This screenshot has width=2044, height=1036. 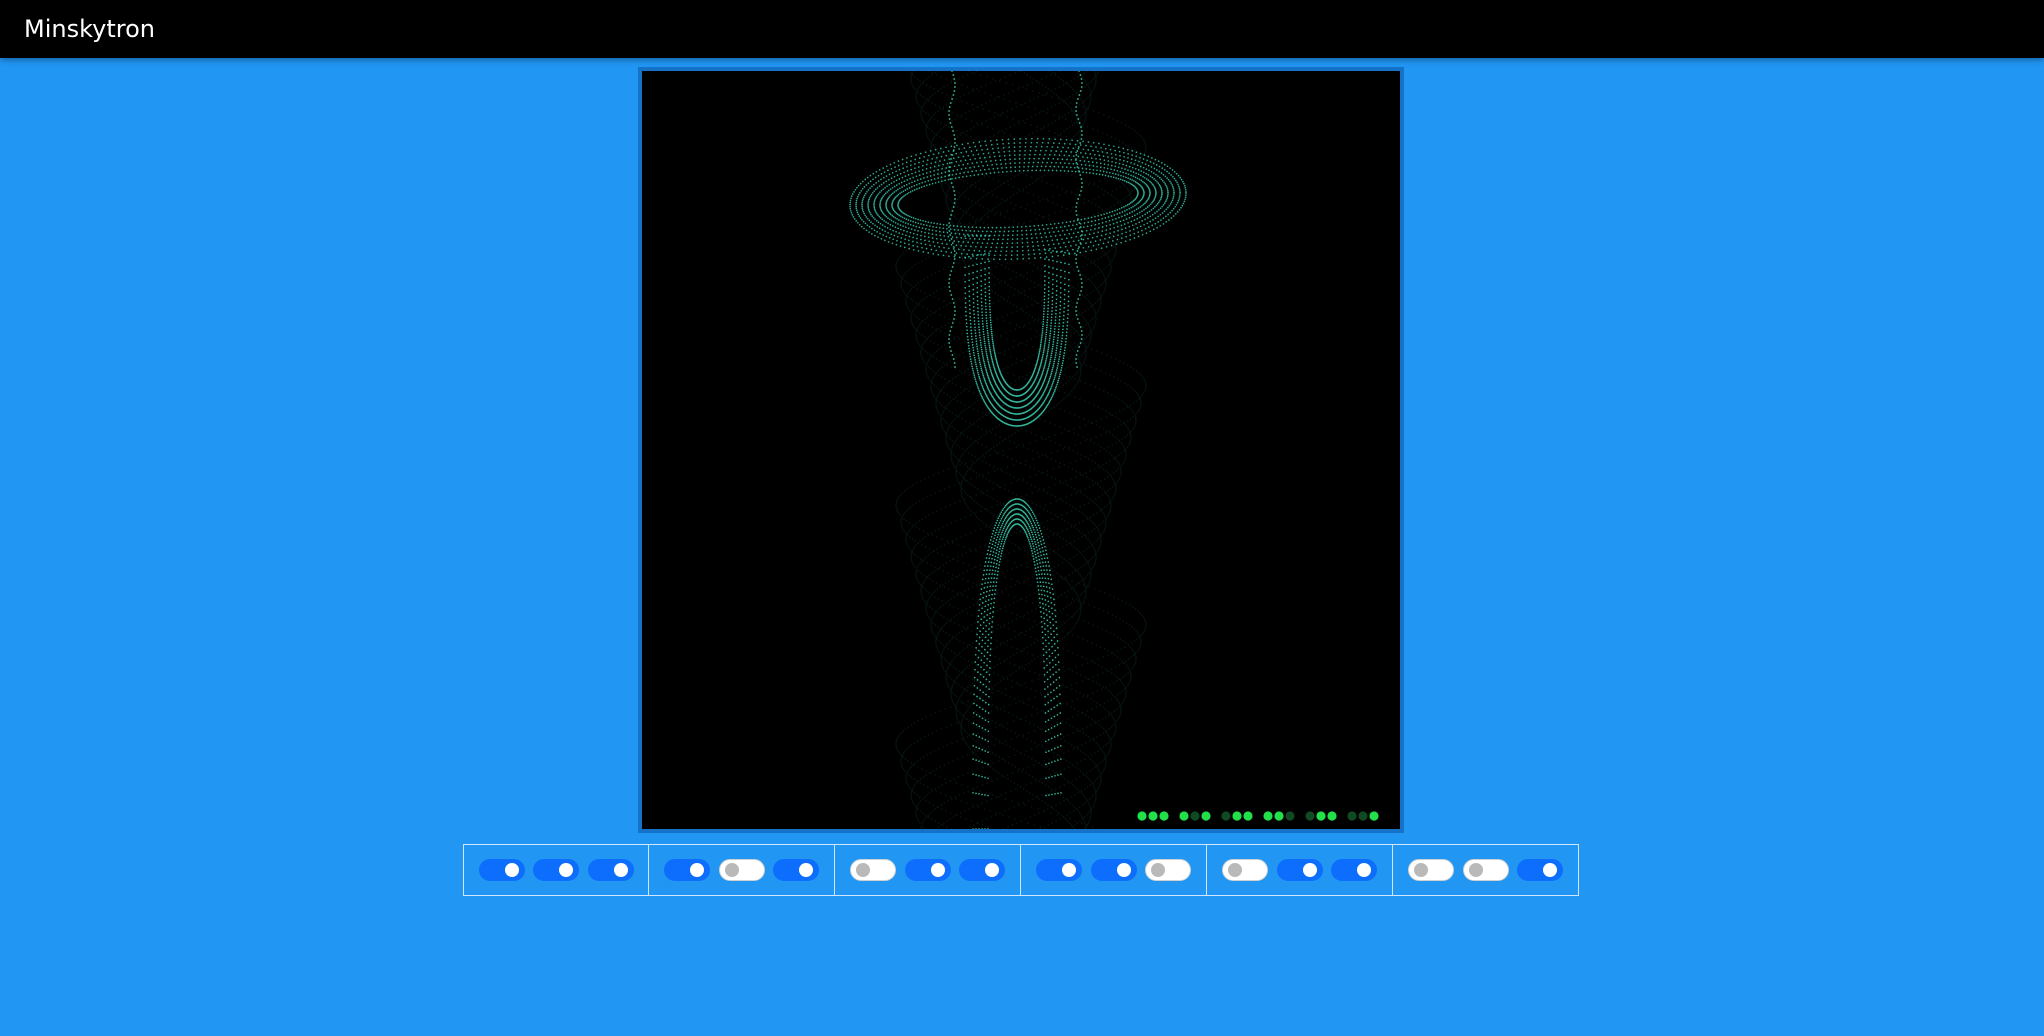 I want to click on switch-panel, so click(x=1022, y=870).